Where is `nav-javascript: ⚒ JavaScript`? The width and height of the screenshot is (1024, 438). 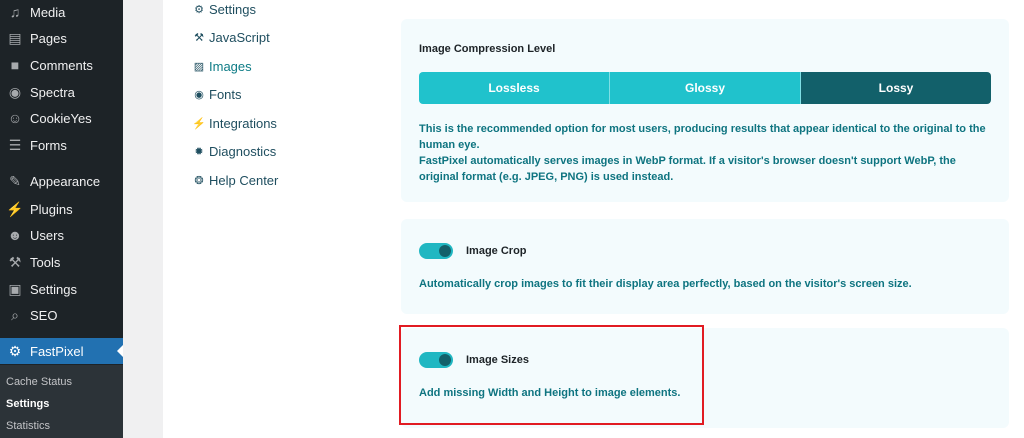
nav-javascript: ⚒ JavaScript is located at coordinates (231, 37).